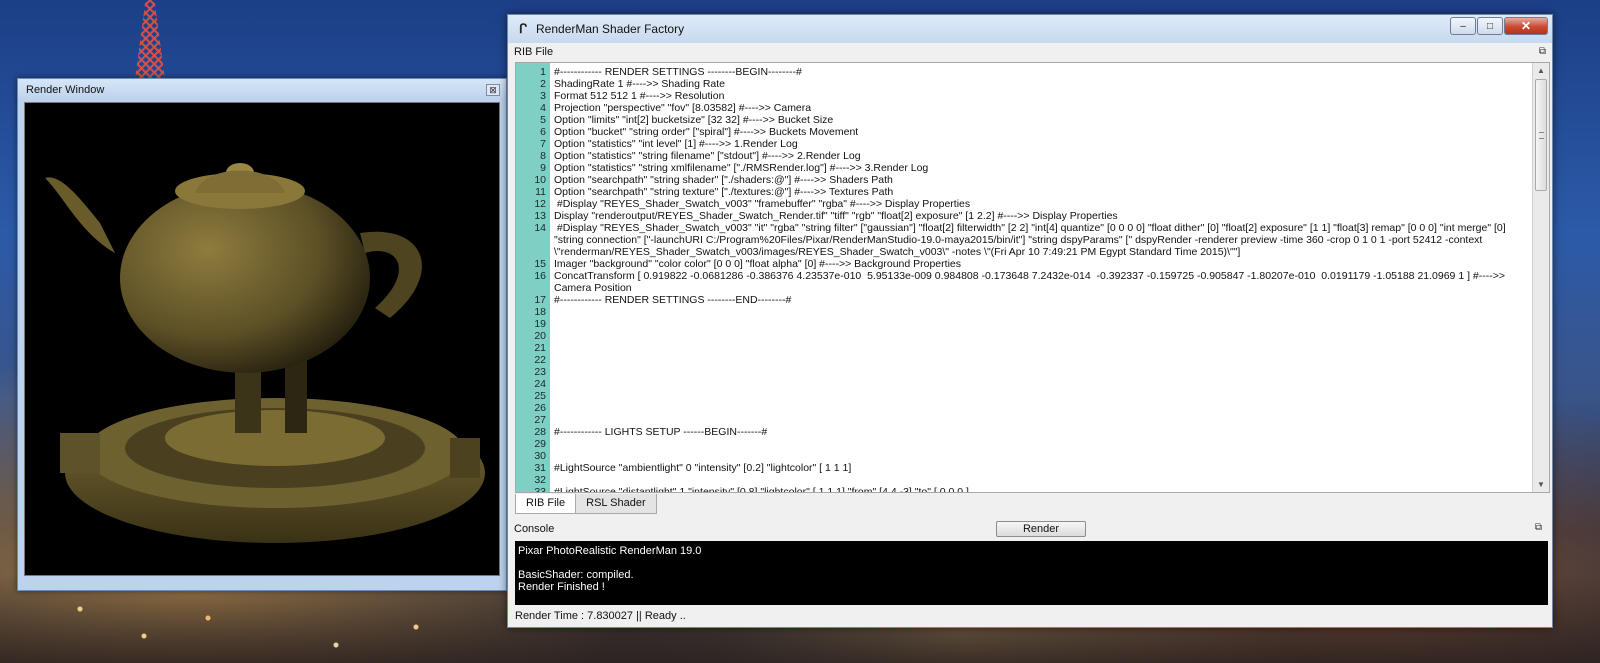 This screenshot has height=663, width=1600. What do you see at coordinates (1024, 360) in the screenshot?
I see `code-line: 22` at bounding box center [1024, 360].